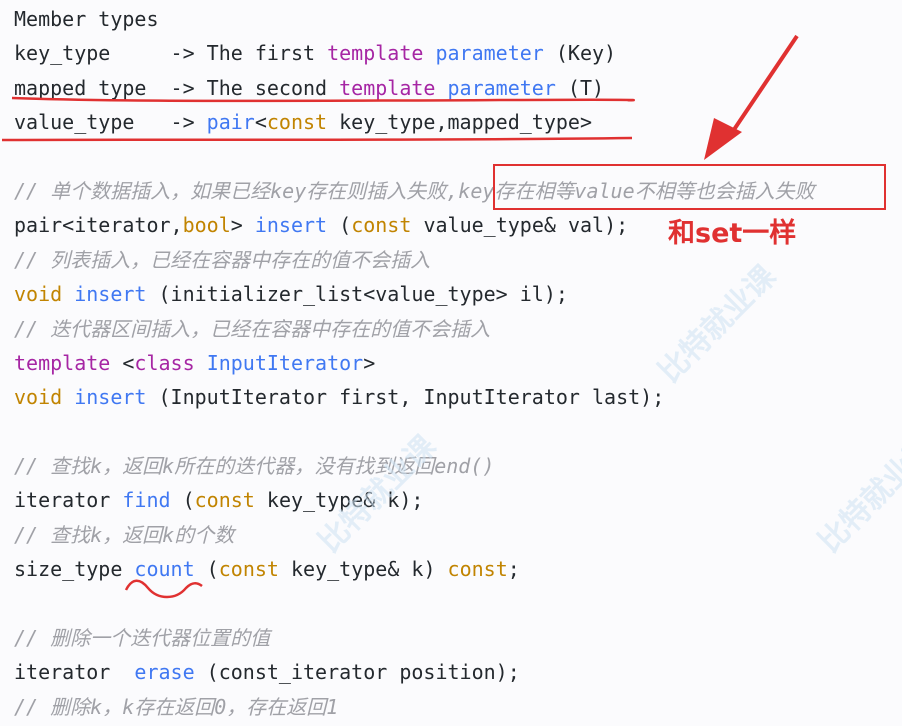  I want to click on code-token: count, so click(164, 569).